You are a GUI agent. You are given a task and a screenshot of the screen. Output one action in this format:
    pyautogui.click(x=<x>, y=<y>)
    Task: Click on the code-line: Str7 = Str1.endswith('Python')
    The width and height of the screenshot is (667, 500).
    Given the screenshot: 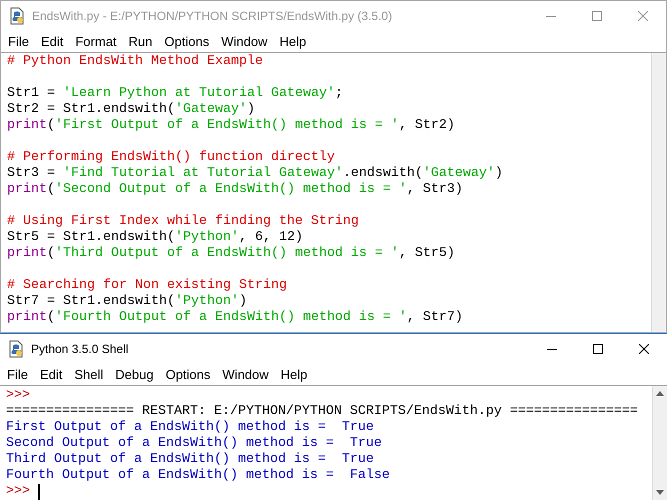 What is the action you would take?
    pyautogui.click(x=127, y=302)
    